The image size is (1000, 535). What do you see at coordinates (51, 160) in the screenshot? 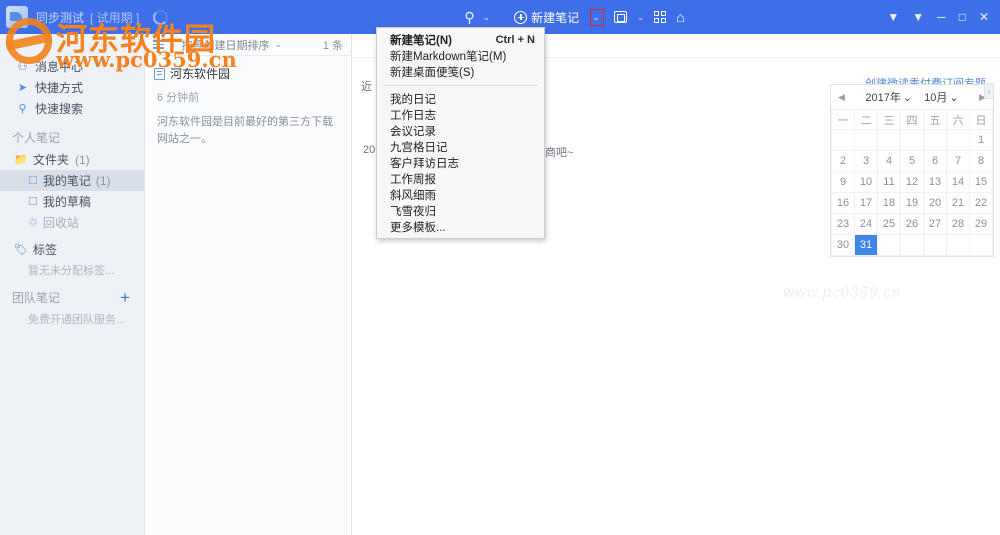
I see `sidebar-item-label: 文件夹` at bounding box center [51, 160].